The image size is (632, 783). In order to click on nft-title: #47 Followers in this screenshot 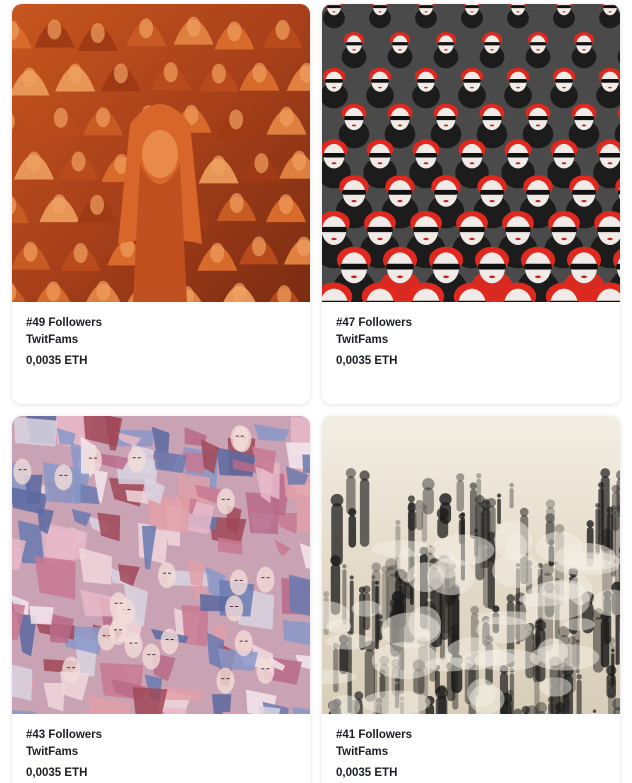, I will do `click(374, 323)`.